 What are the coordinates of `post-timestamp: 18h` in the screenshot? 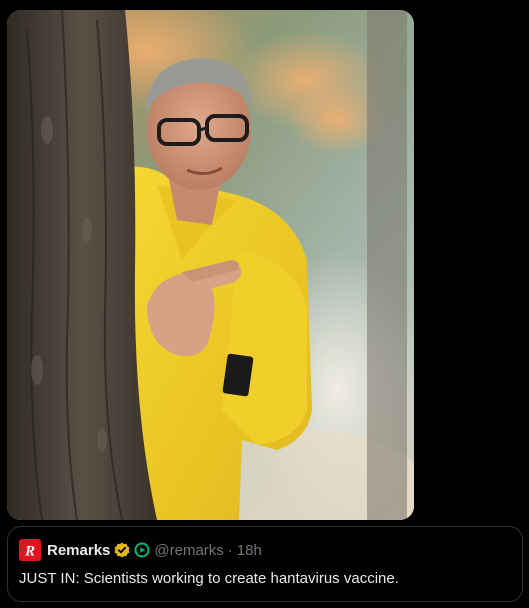 It's located at (249, 550).